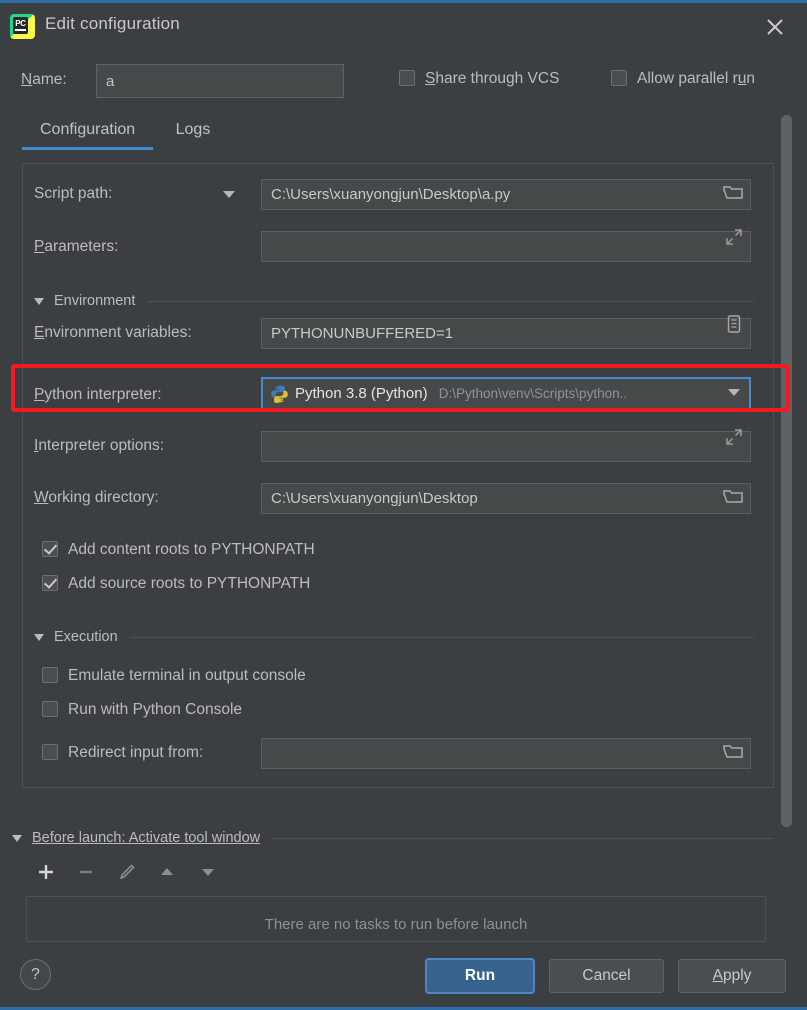  What do you see at coordinates (193, 135) in the screenshot?
I see `tab-logs: Logs` at bounding box center [193, 135].